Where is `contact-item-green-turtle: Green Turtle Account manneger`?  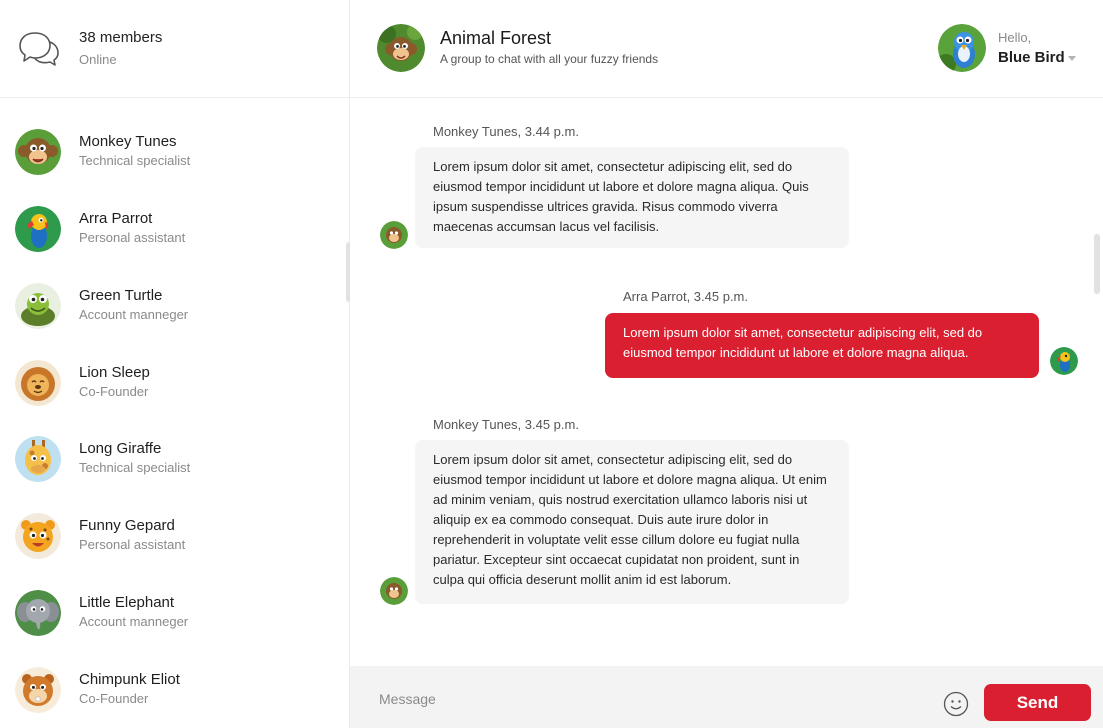
contact-item-green-turtle: Green Turtle Account manneger is located at coordinates (170, 305).